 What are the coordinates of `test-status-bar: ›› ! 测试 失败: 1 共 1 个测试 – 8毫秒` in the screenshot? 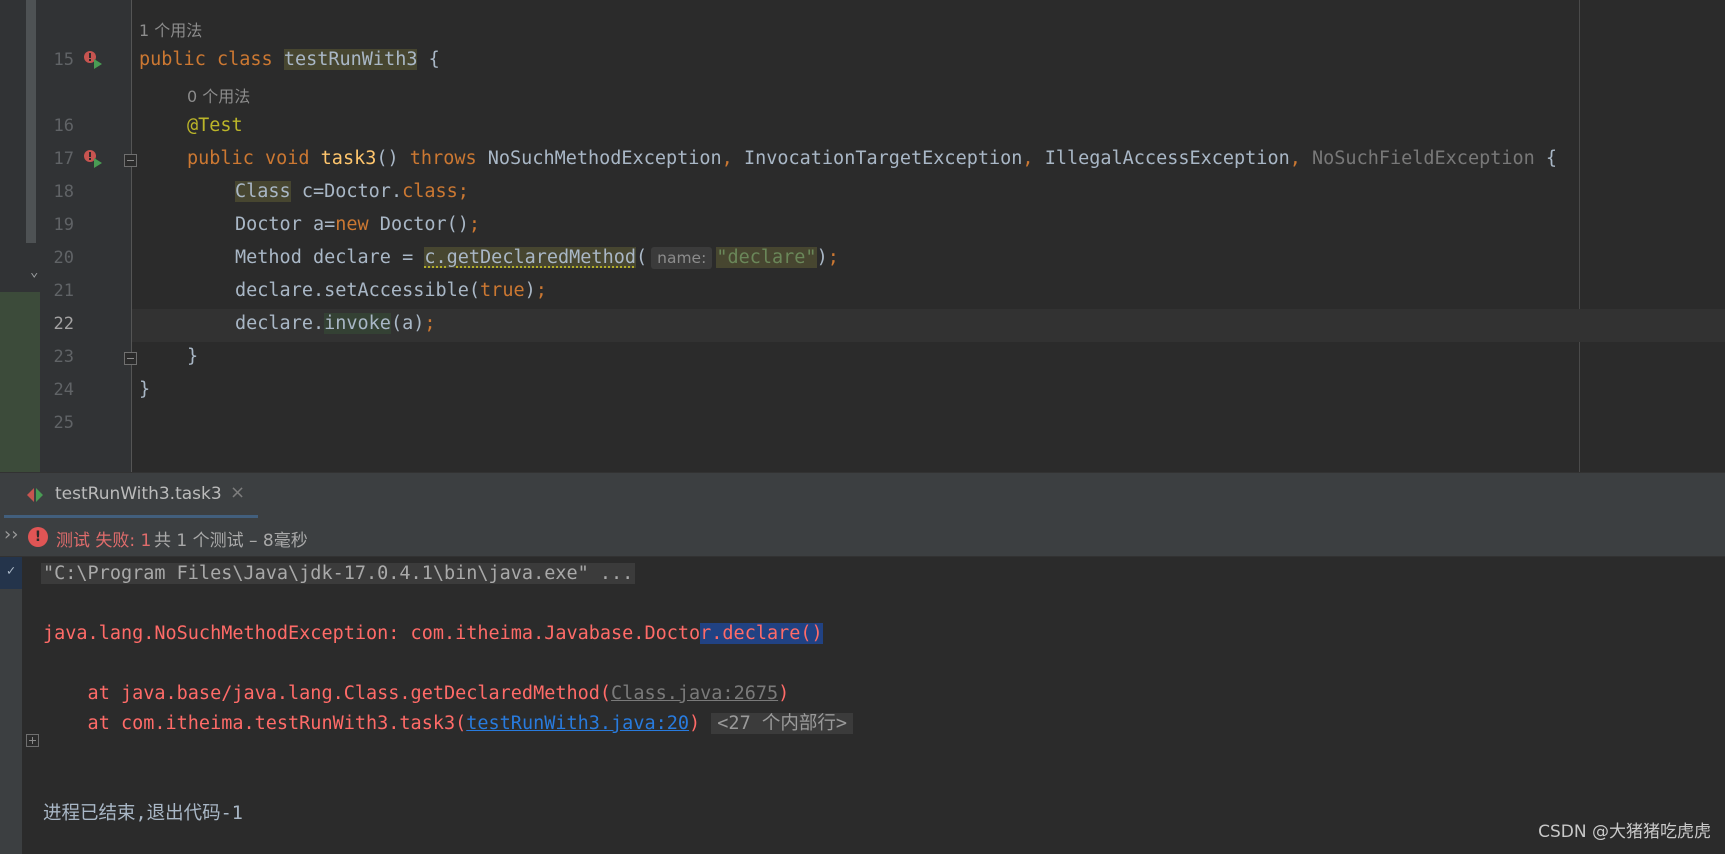 It's located at (862, 537).